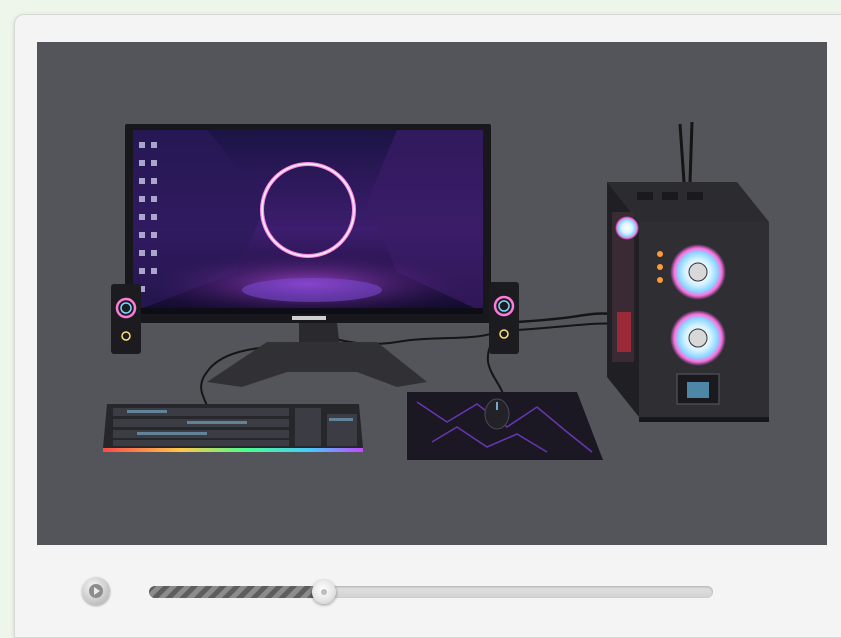 The image size is (841, 638). What do you see at coordinates (236, 592) in the screenshot?
I see `seek-progress-fill` at bounding box center [236, 592].